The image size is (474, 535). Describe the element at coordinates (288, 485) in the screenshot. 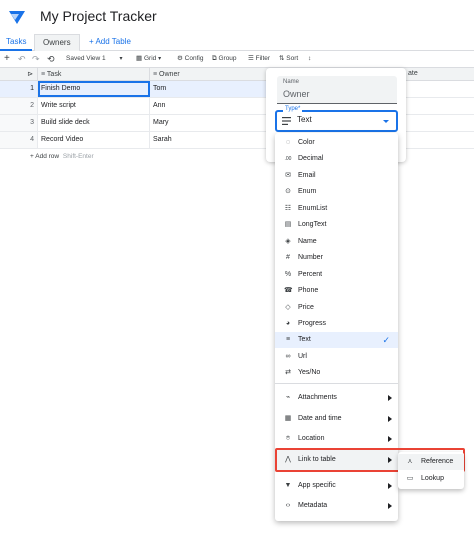

I see `app-specific-icon: ▼` at that location.